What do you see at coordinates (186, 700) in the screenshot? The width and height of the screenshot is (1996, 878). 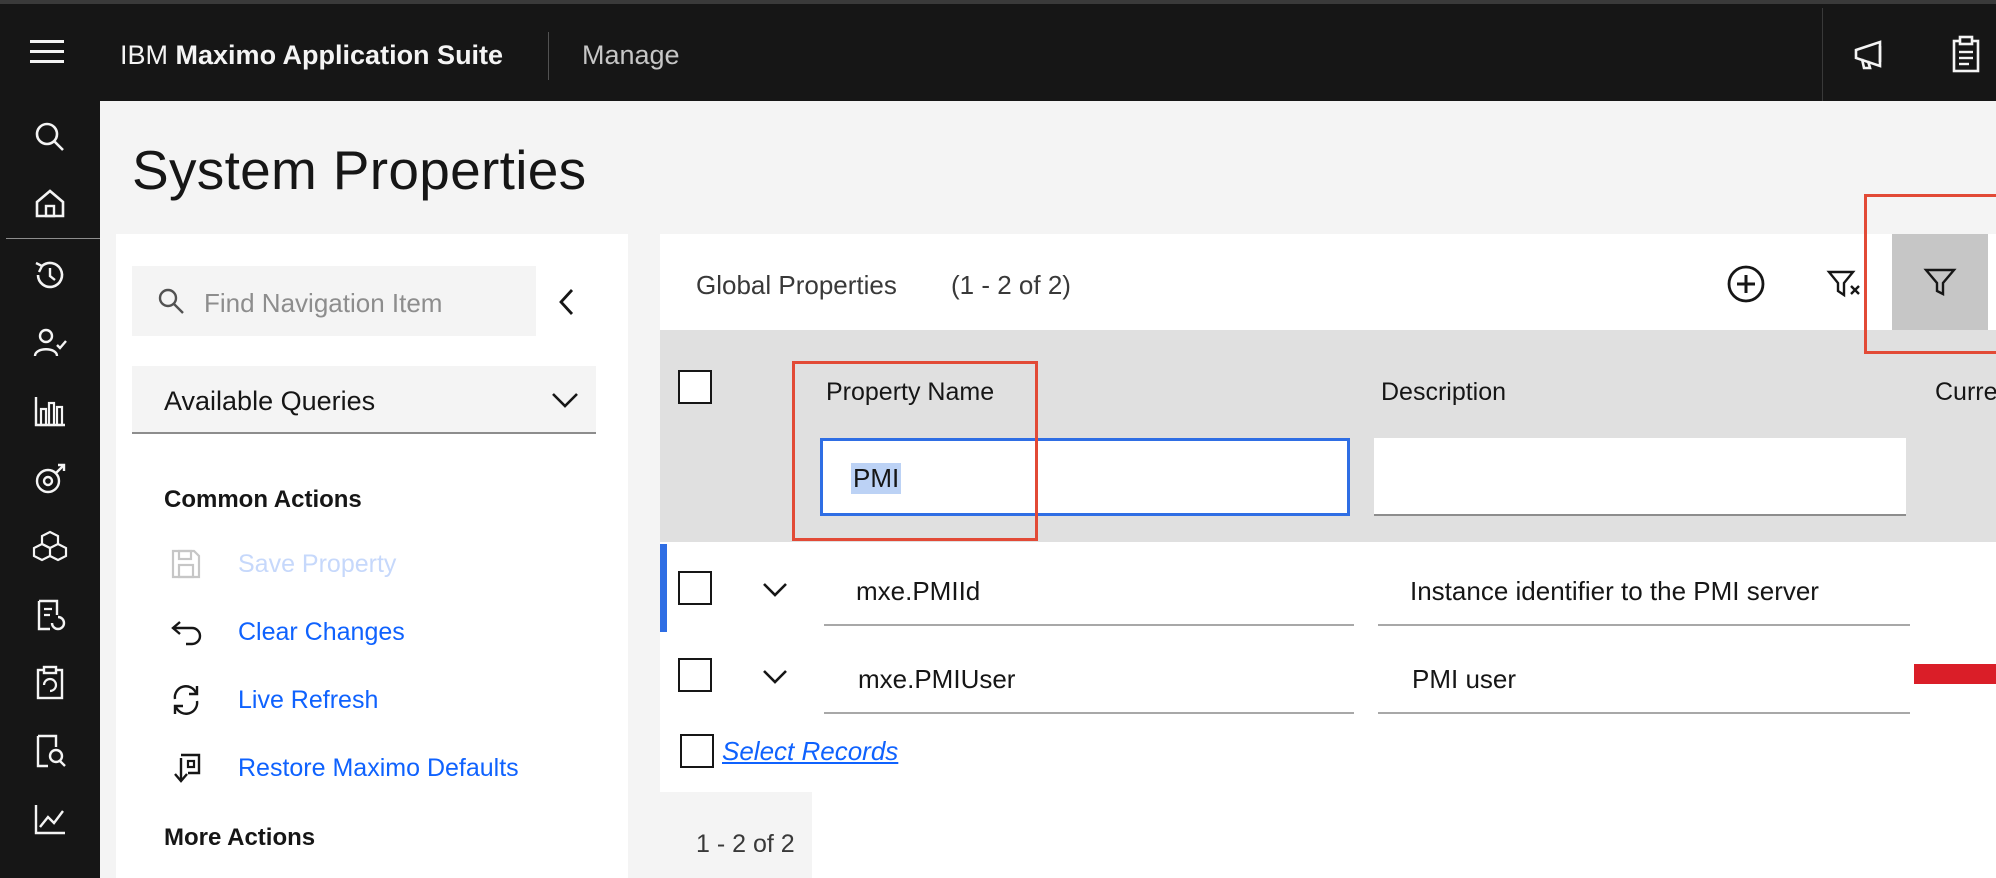 I see `refresh-icon` at bounding box center [186, 700].